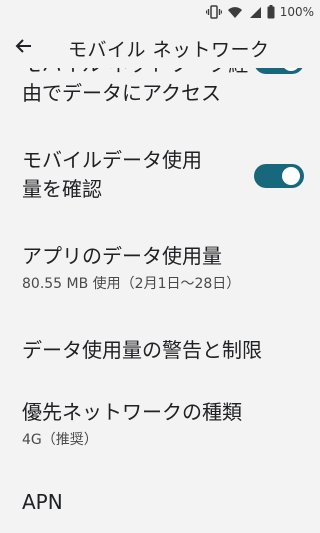 The image size is (320, 533). What do you see at coordinates (42, 502) in the screenshot?
I see `setting-title: APN` at bounding box center [42, 502].